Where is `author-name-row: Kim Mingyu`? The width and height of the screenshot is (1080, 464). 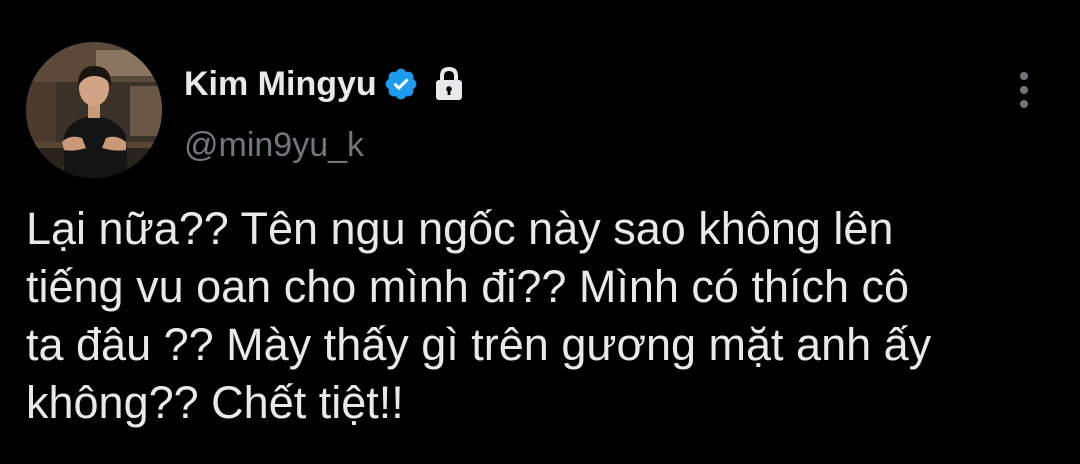 author-name-row: Kim Mingyu is located at coordinates (324, 84).